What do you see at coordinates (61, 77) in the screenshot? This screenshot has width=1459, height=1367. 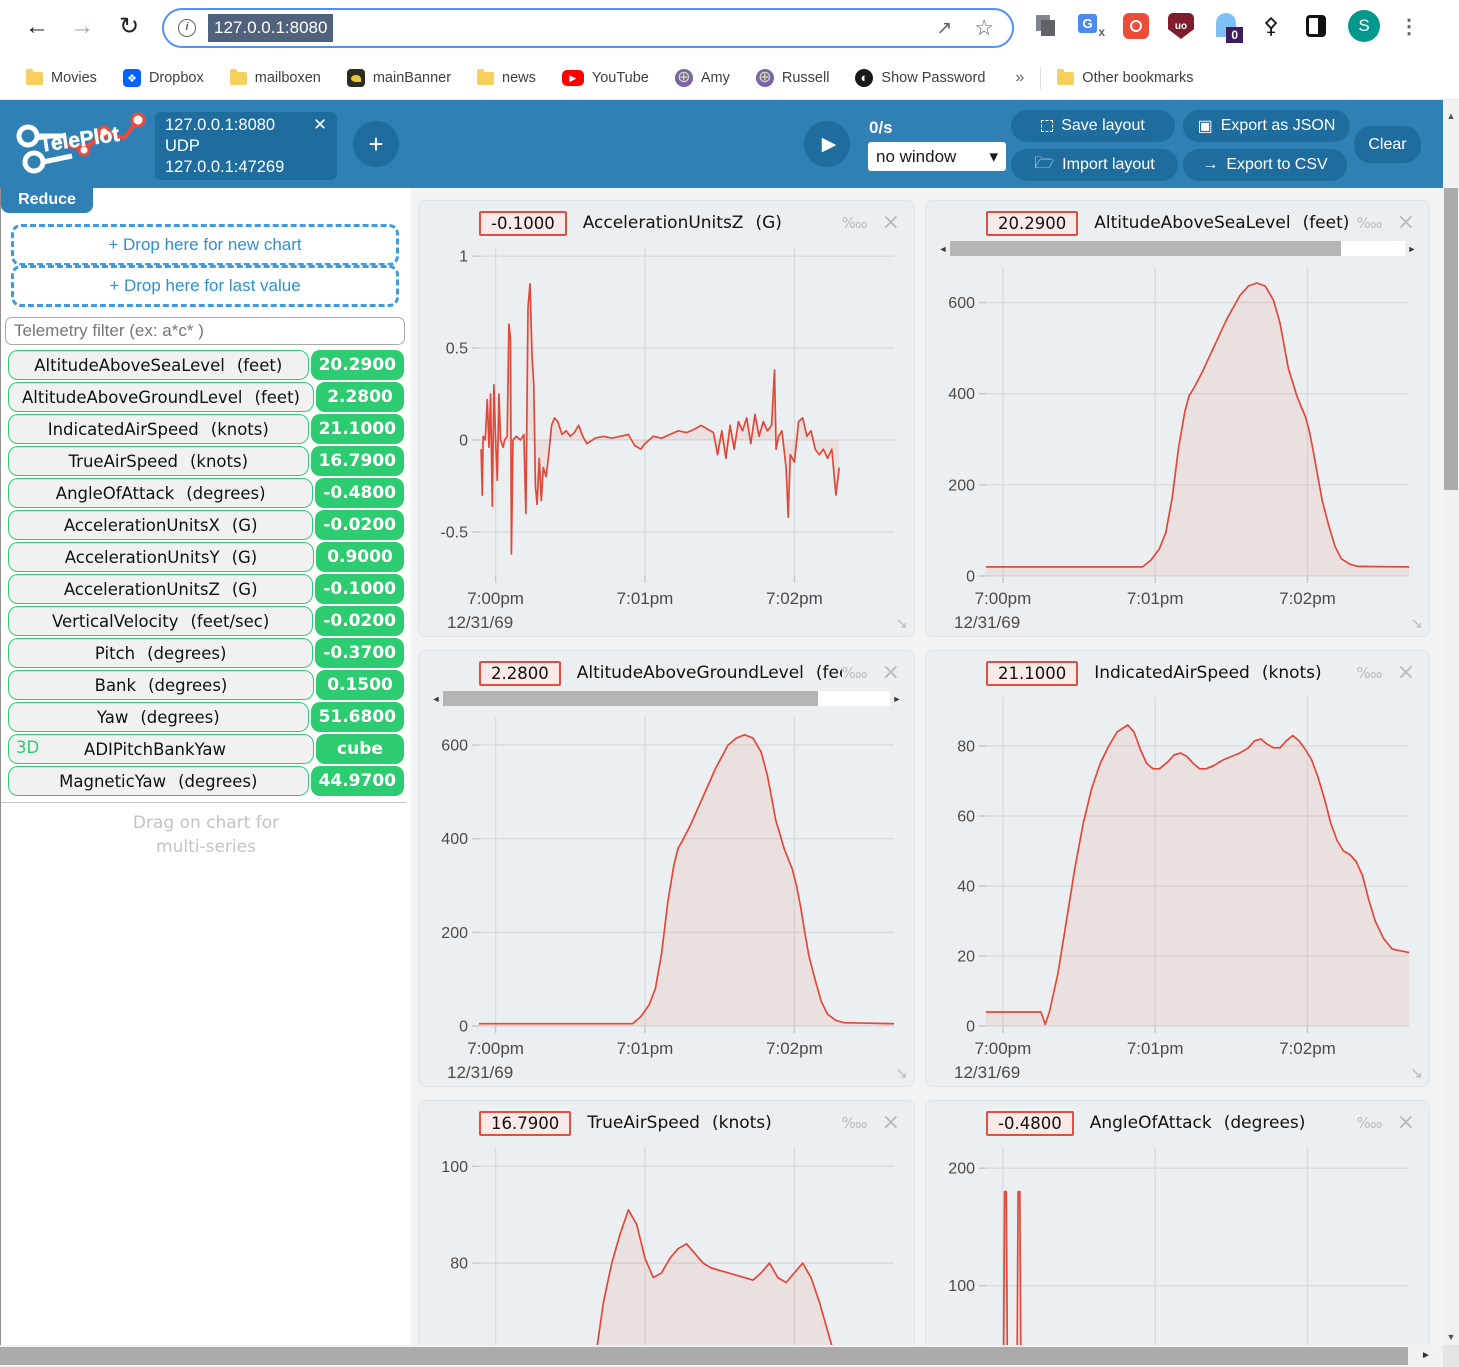 I see `bookmark-movies: Movies` at bounding box center [61, 77].